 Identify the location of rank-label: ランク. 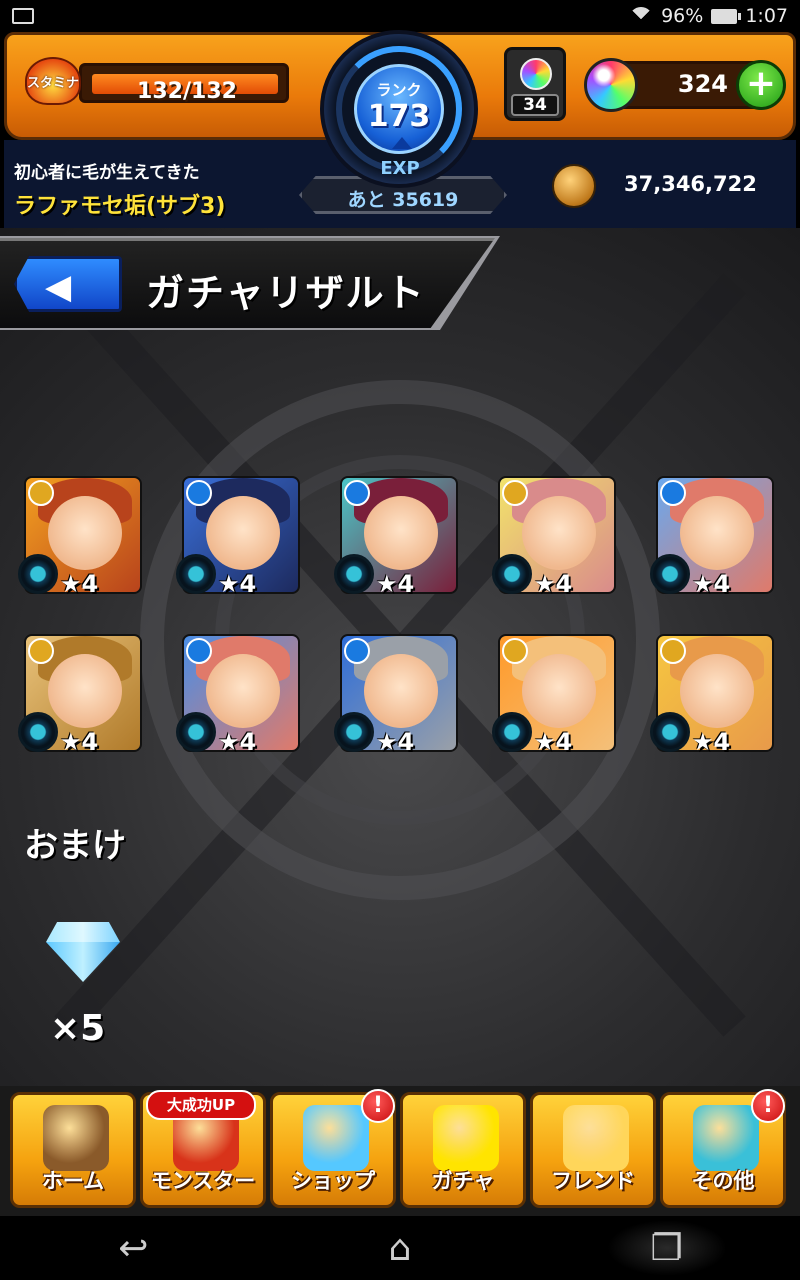
(399, 90).